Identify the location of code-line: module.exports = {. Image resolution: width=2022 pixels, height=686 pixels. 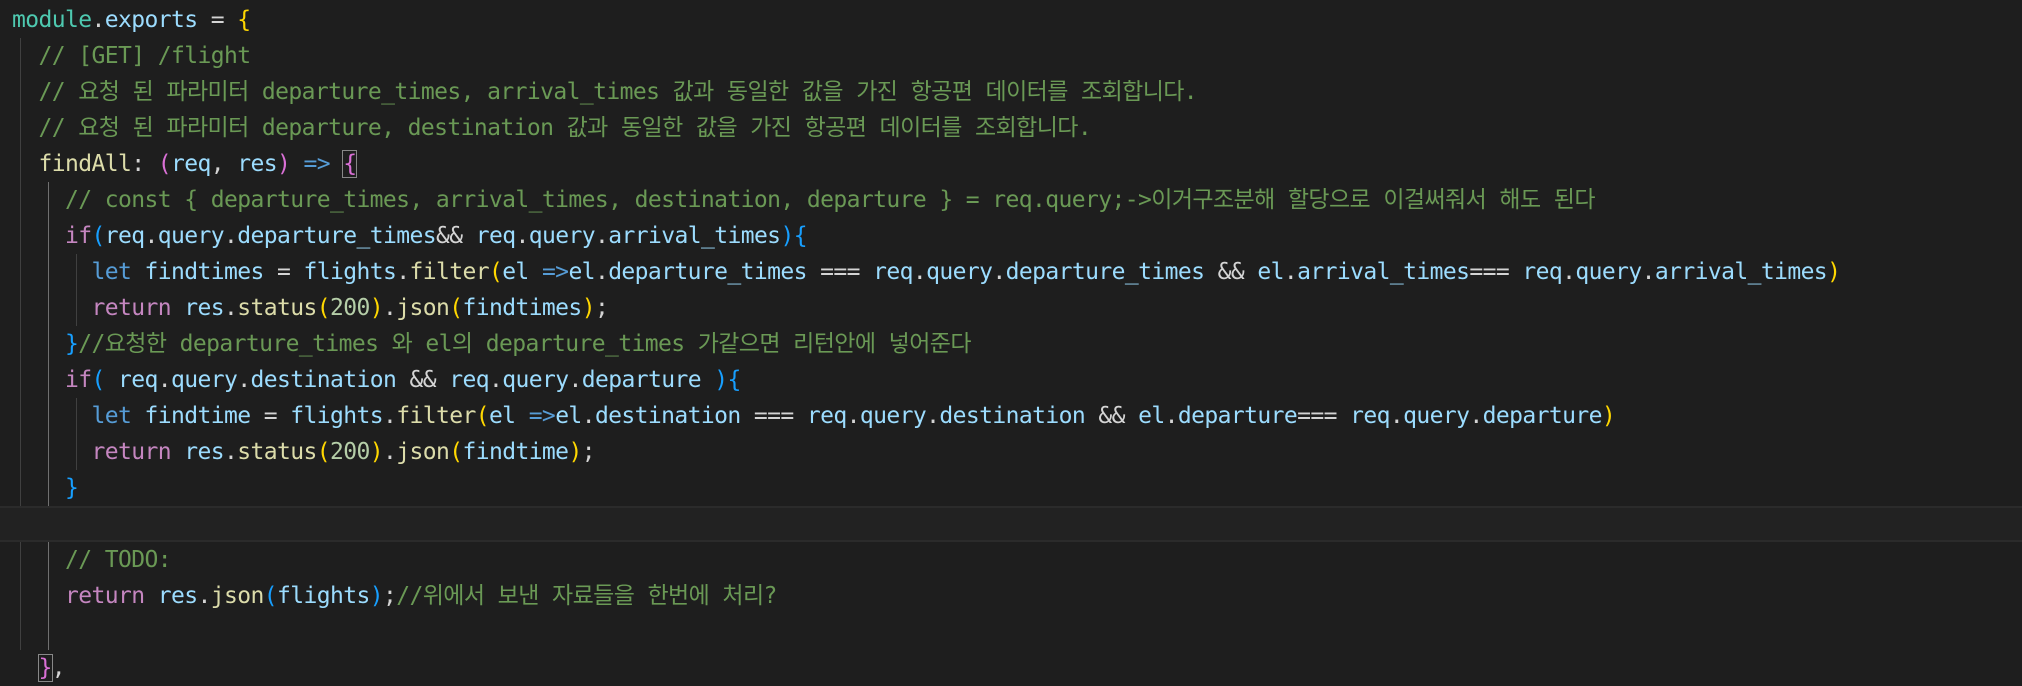
(1011, 20).